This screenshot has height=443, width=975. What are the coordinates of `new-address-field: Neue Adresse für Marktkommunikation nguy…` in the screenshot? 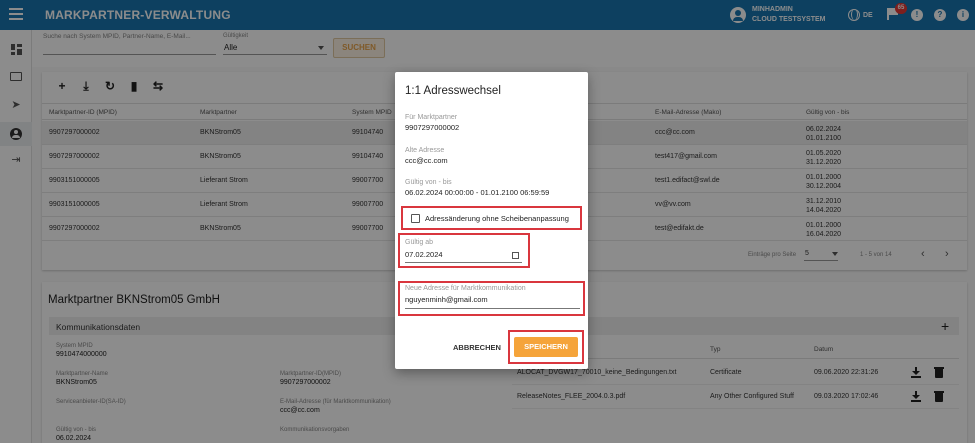 It's located at (492, 297).